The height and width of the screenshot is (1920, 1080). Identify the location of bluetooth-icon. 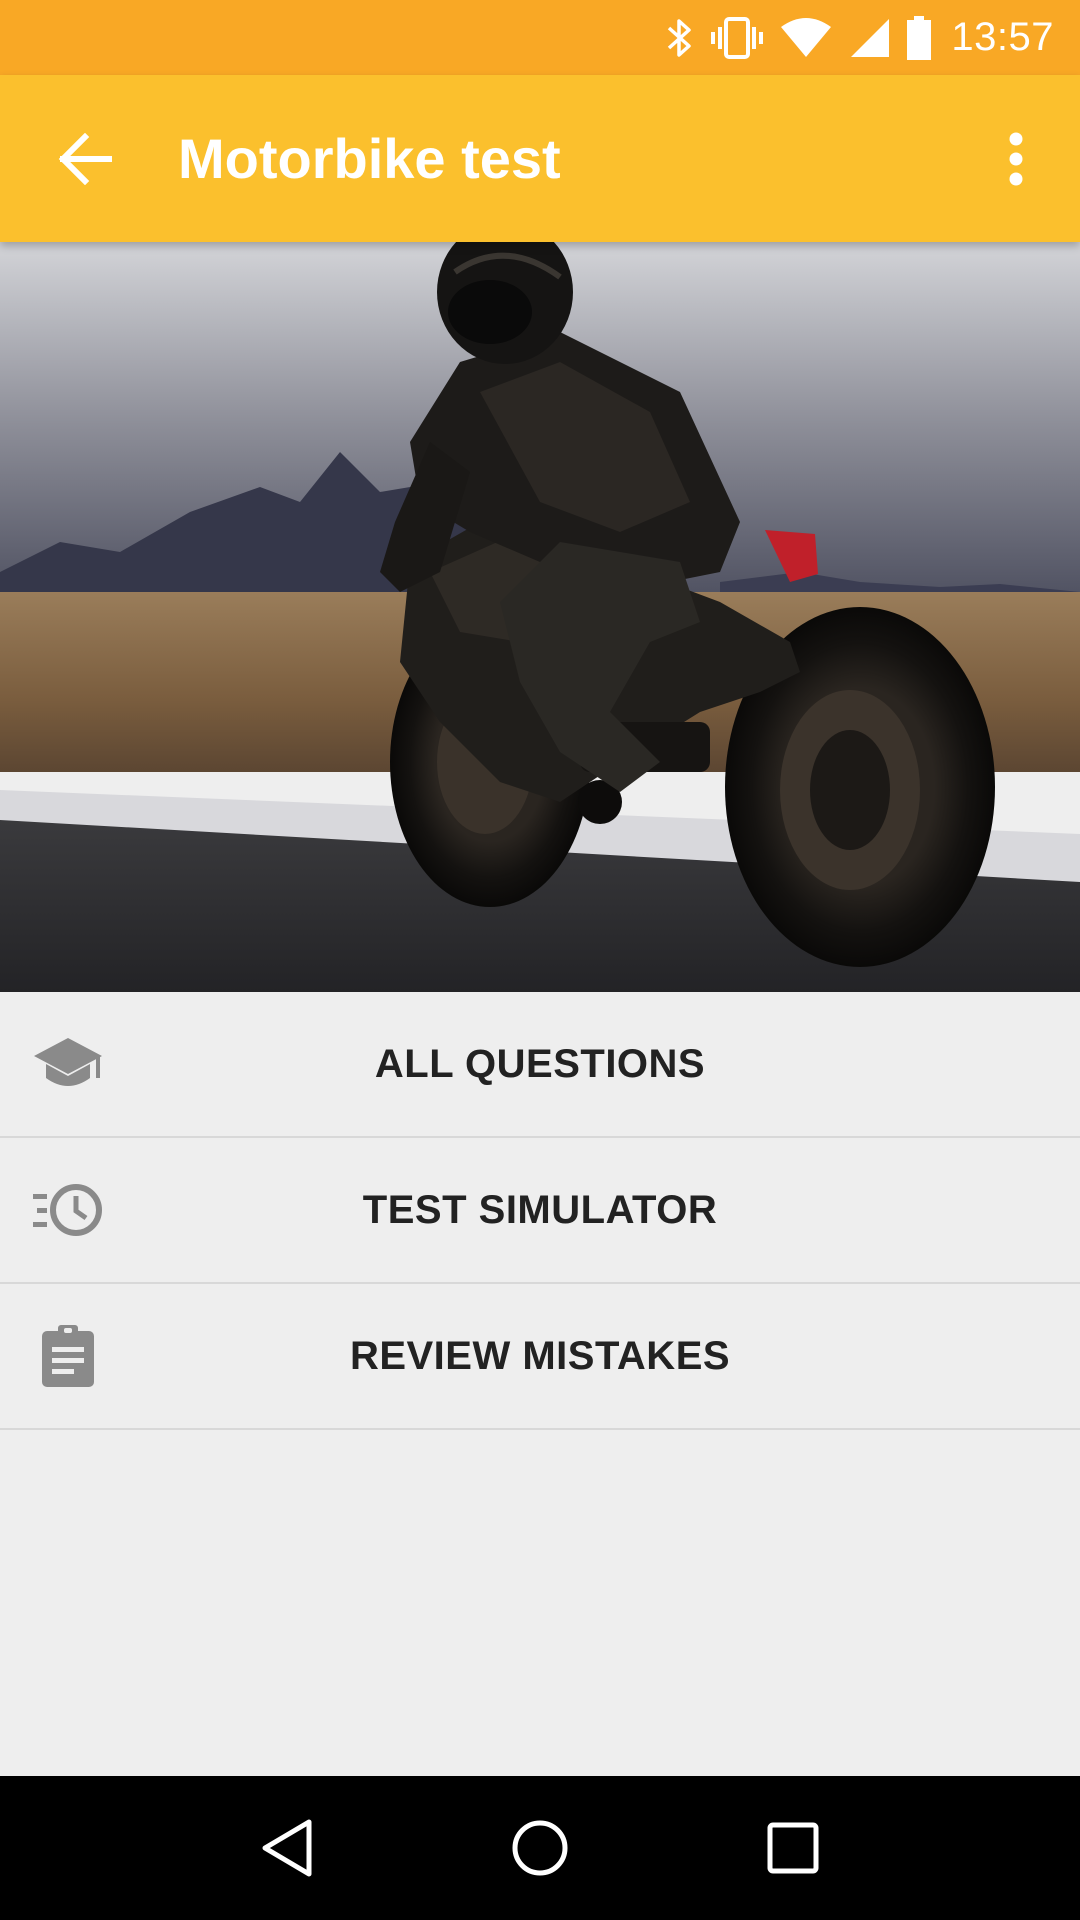
(680, 38).